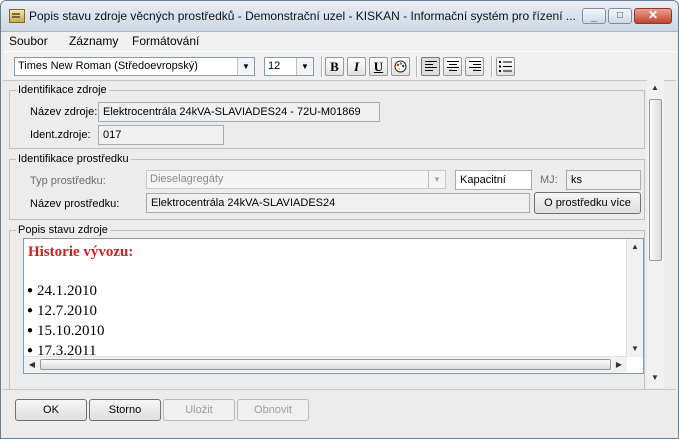  What do you see at coordinates (634, 298) in the screenshot?
I see `editor-vertical-scrollbar: ▲ ▼` at bounding box center [634, 298].